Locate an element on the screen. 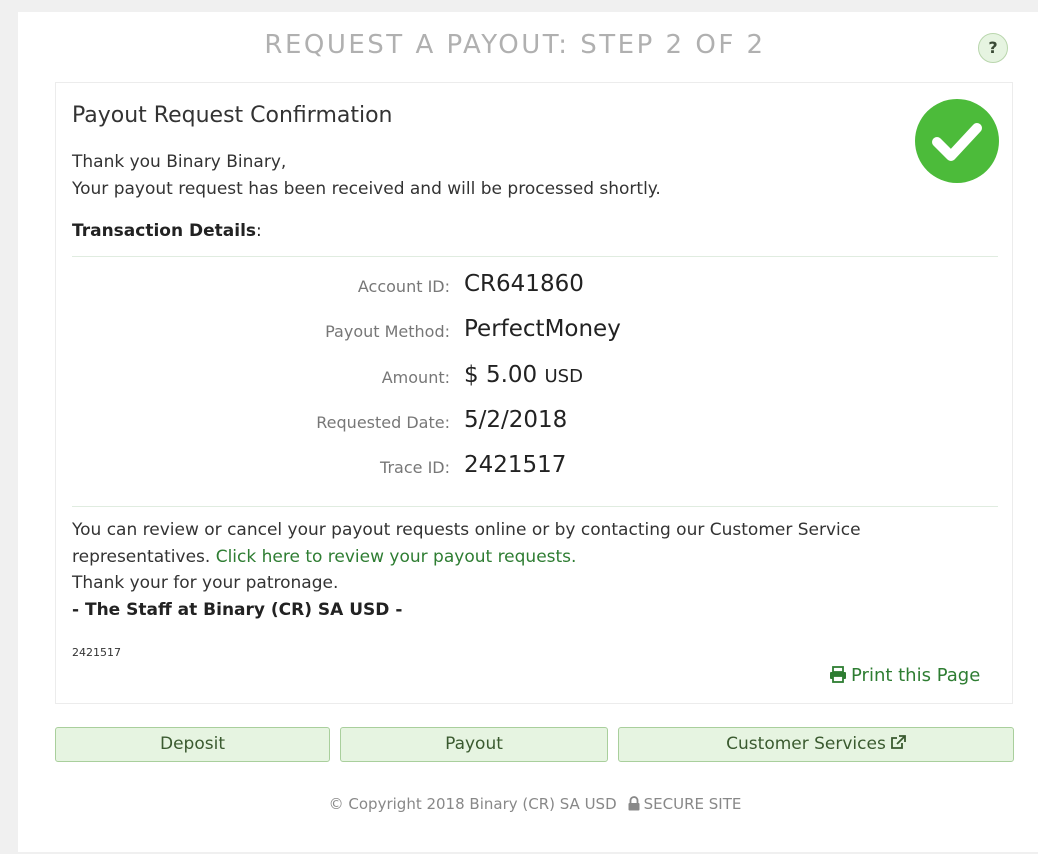  print-icon is located at coordinates (838, 674).